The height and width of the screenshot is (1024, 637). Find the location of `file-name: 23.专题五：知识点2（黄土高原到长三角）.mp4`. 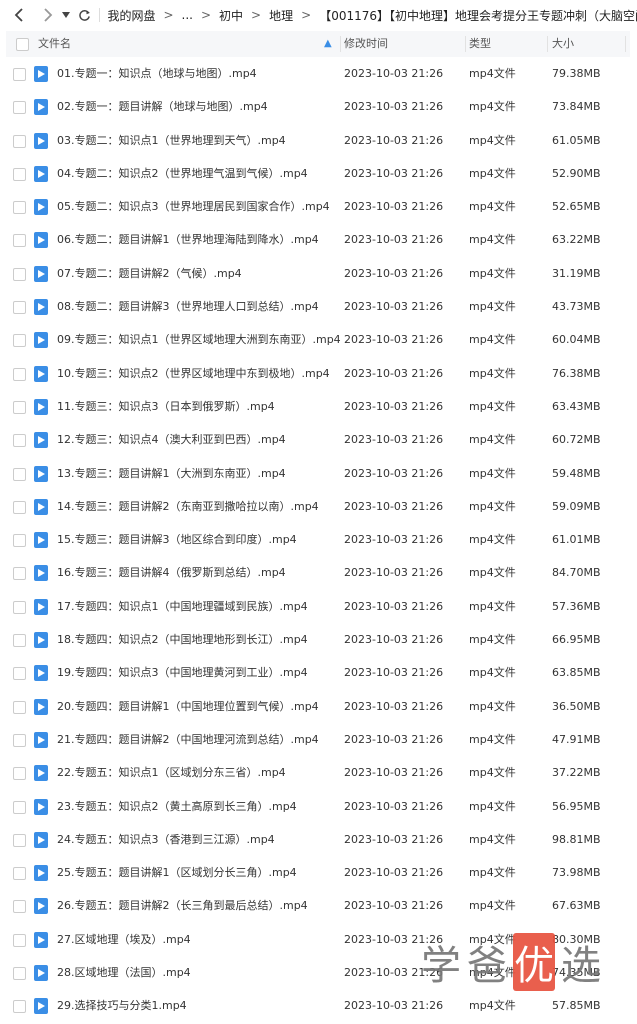

file-name: 23.专题五：知识点2（黄土高原到长三角）.mp4 is located at coordinates (177, 806).